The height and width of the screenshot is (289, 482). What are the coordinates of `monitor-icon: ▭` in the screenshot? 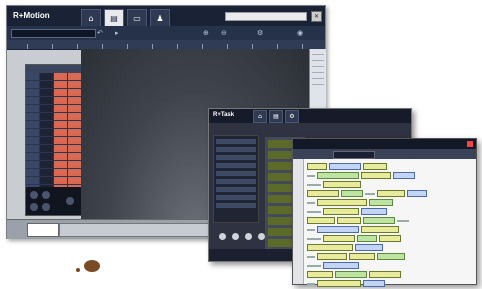 It's located at (137, 18).